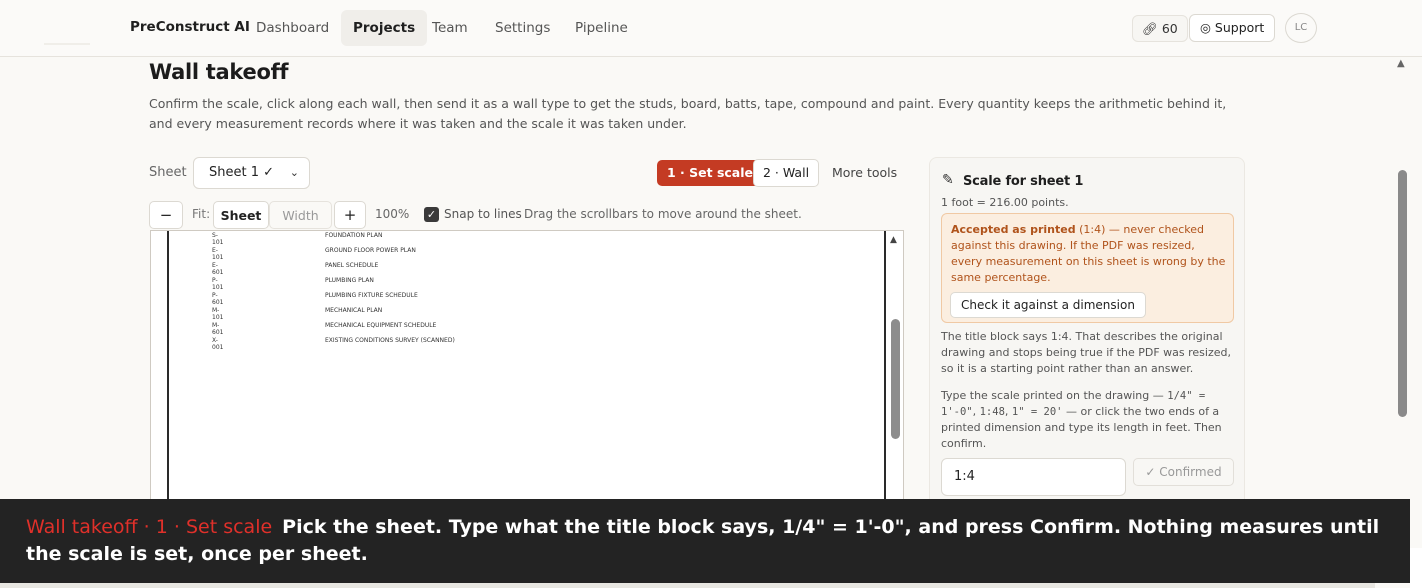  What do you see at coordinates (354, 235) in the screenshot?
I see `drawing-name: FOUNDATION PLAN` at bounding box center [354, 235].